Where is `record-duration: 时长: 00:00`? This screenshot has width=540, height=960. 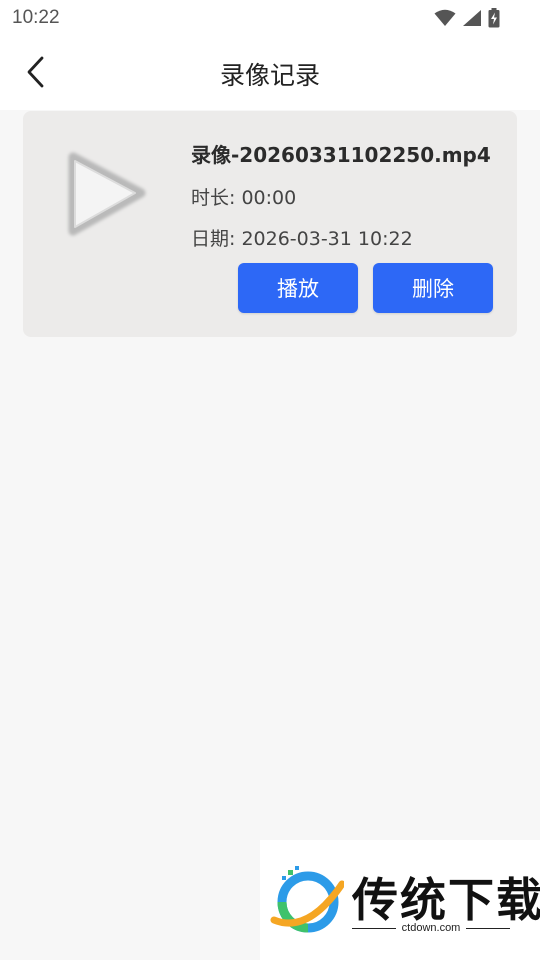 record-duration: 时长: 00:00 is located at coordinates (244, 198).